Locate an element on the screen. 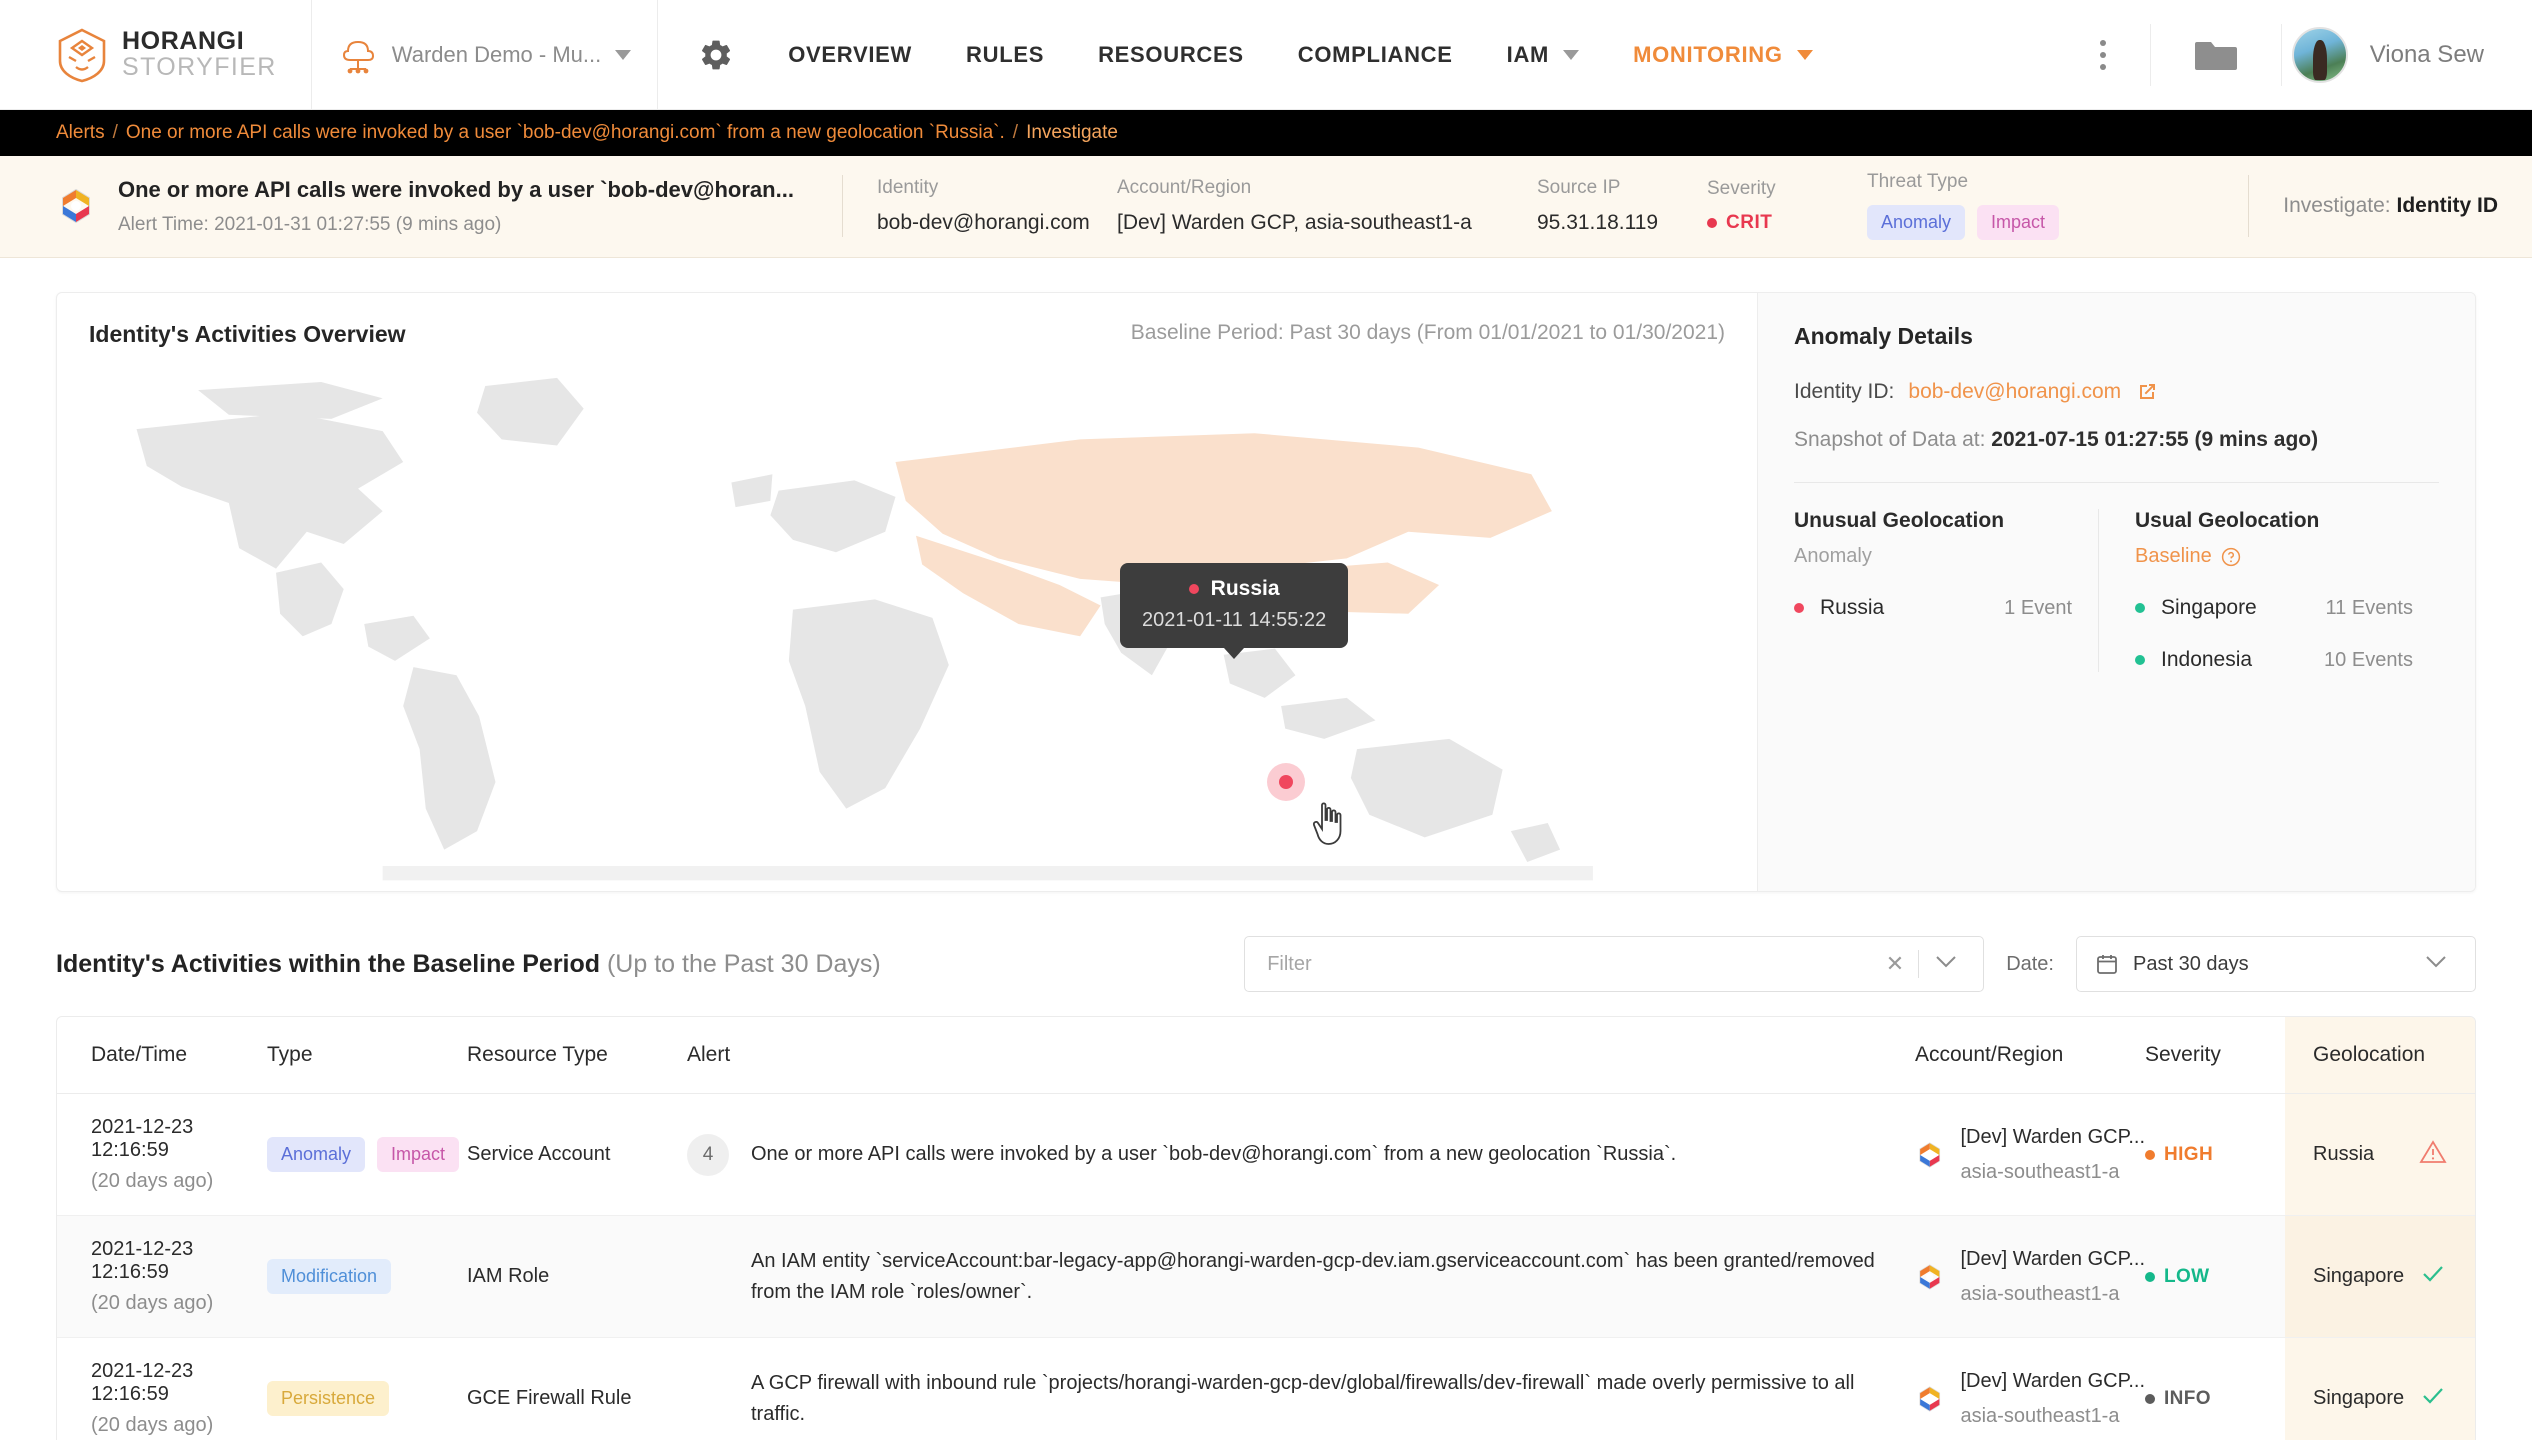 The width and height of the screenshot is (2532, 1440). brand-name: HORANGI is located at coordinates (183, 41).